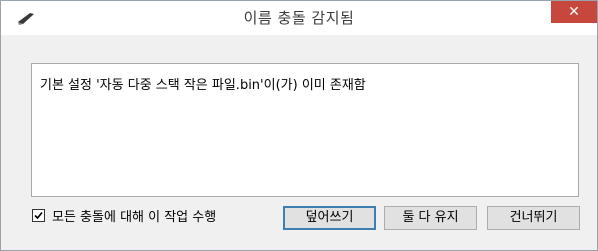  Describe the element at coordinates (203, 85) in the screenshot. I see `conflict-message: 기본 설정 '자동 다중 스택 작은 파일.bin'이(가) 이미 존재함` at that location.